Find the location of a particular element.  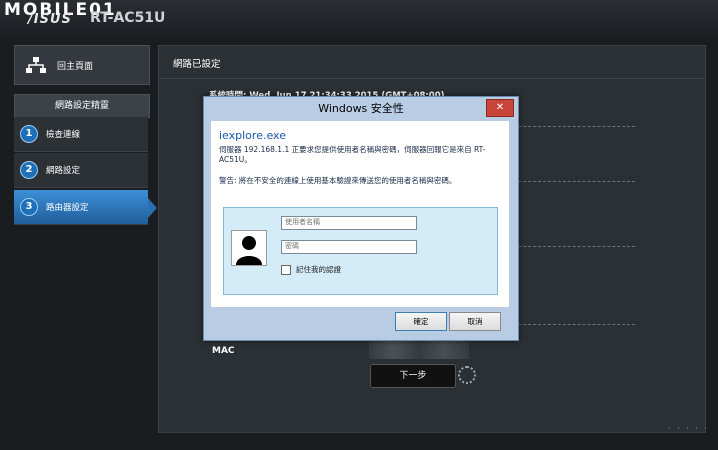

divider is located at coordinates (432, 78).